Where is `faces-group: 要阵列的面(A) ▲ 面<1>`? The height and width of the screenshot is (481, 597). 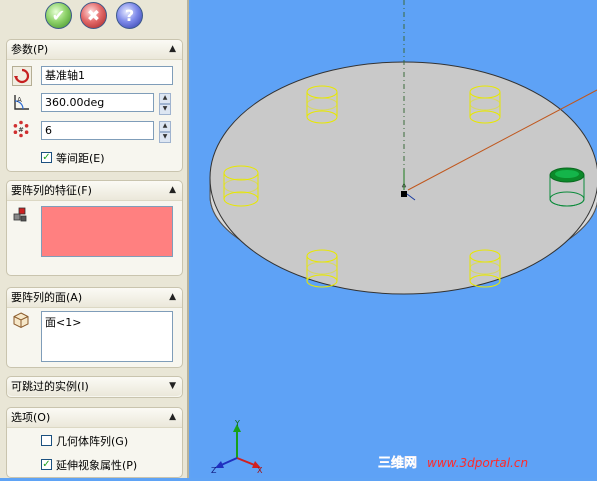 faces-group: 要阵列的面(A) ▲ 面<1> is located at coordinates (94, 327).